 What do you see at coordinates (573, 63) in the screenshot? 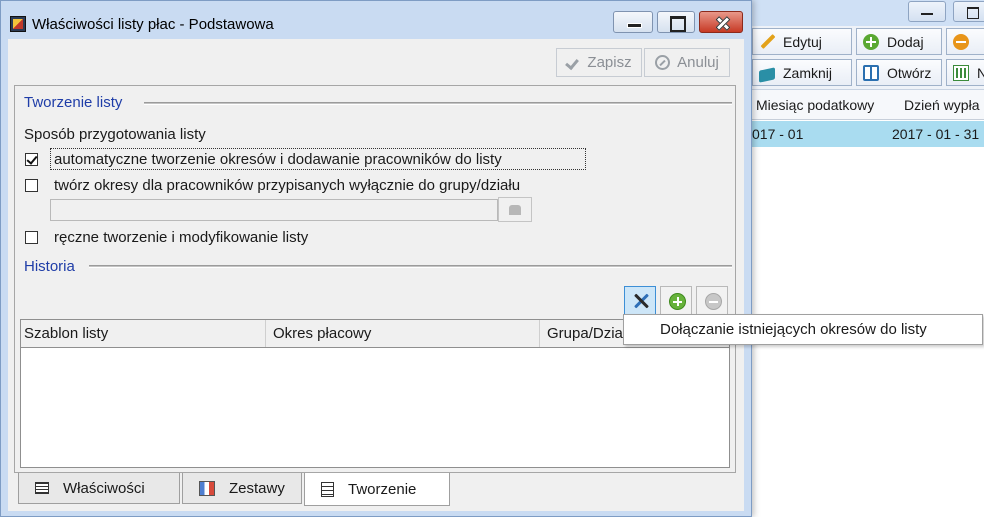
I see `check-icon` at bounding box center [573, 63].